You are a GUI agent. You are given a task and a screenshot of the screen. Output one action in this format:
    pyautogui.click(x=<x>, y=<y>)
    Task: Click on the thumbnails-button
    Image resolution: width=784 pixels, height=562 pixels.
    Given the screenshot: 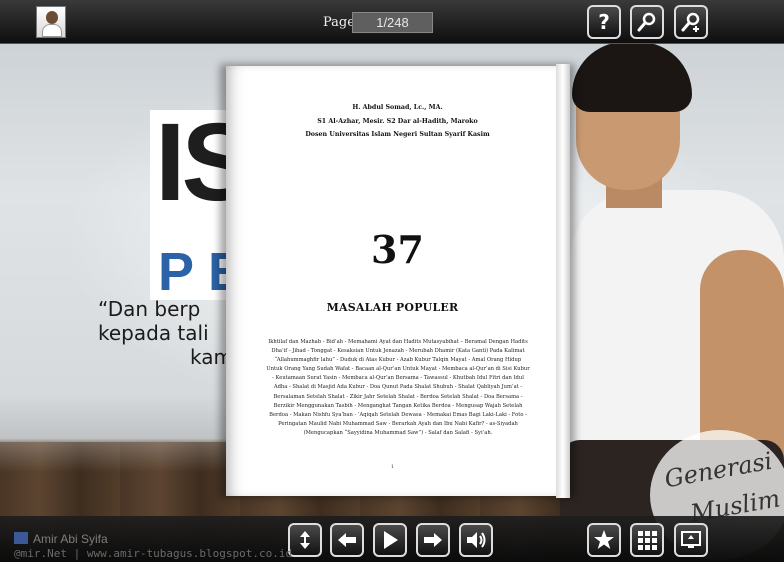 What is the action you would take?
    pyautogui.click(x=647, y=540)
    